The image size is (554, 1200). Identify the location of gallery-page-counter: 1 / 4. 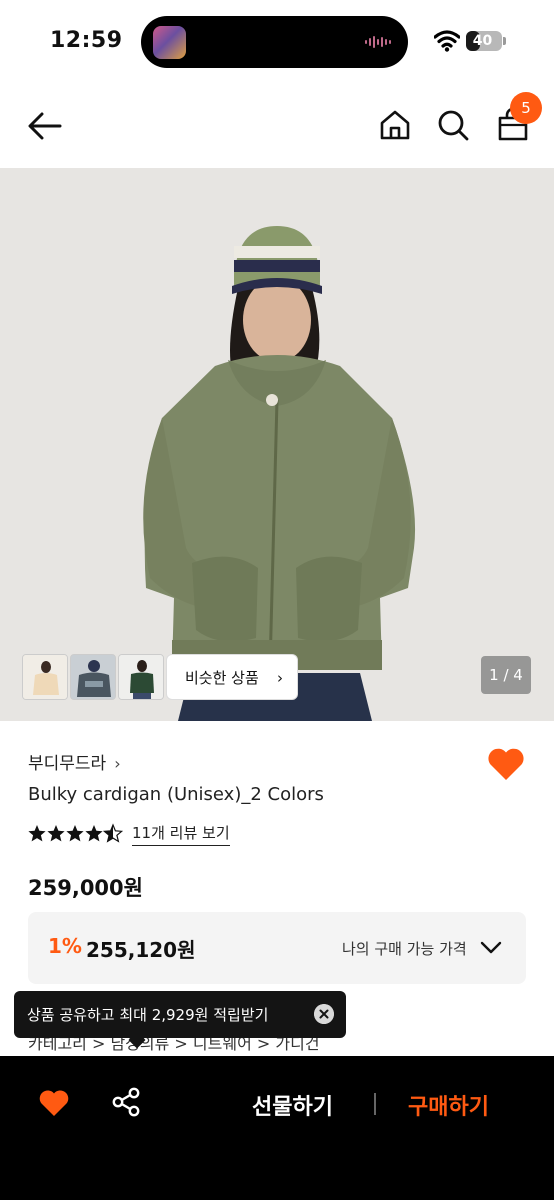
(506, 675).